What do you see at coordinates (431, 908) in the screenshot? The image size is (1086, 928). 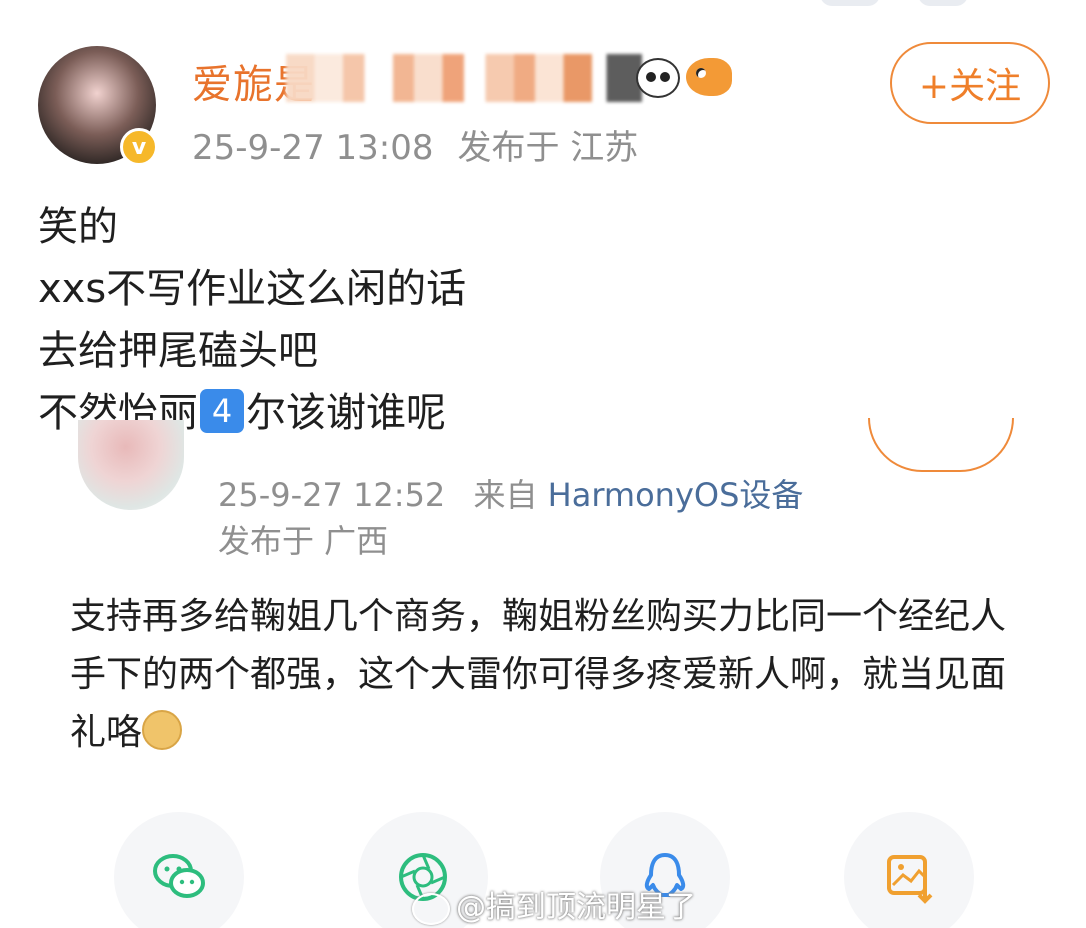 I see `weibo-logo-icon` at bounding box center [431, 908].